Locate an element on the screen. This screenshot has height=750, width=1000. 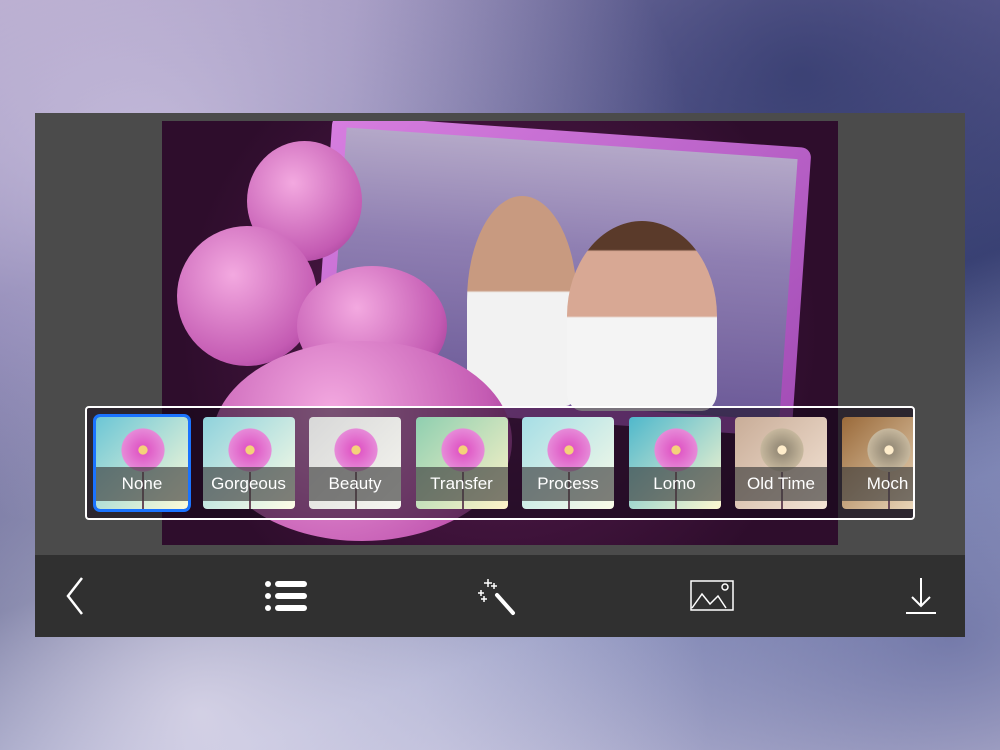
filter-label: Lomo is located at coordinates (674, 484).